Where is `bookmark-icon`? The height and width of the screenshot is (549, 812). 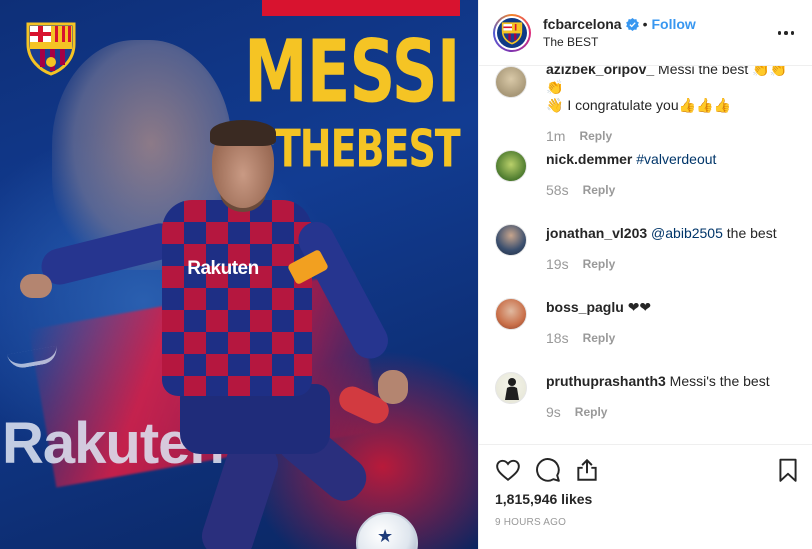
bookmark-icon is located at coordinates (789, 471).